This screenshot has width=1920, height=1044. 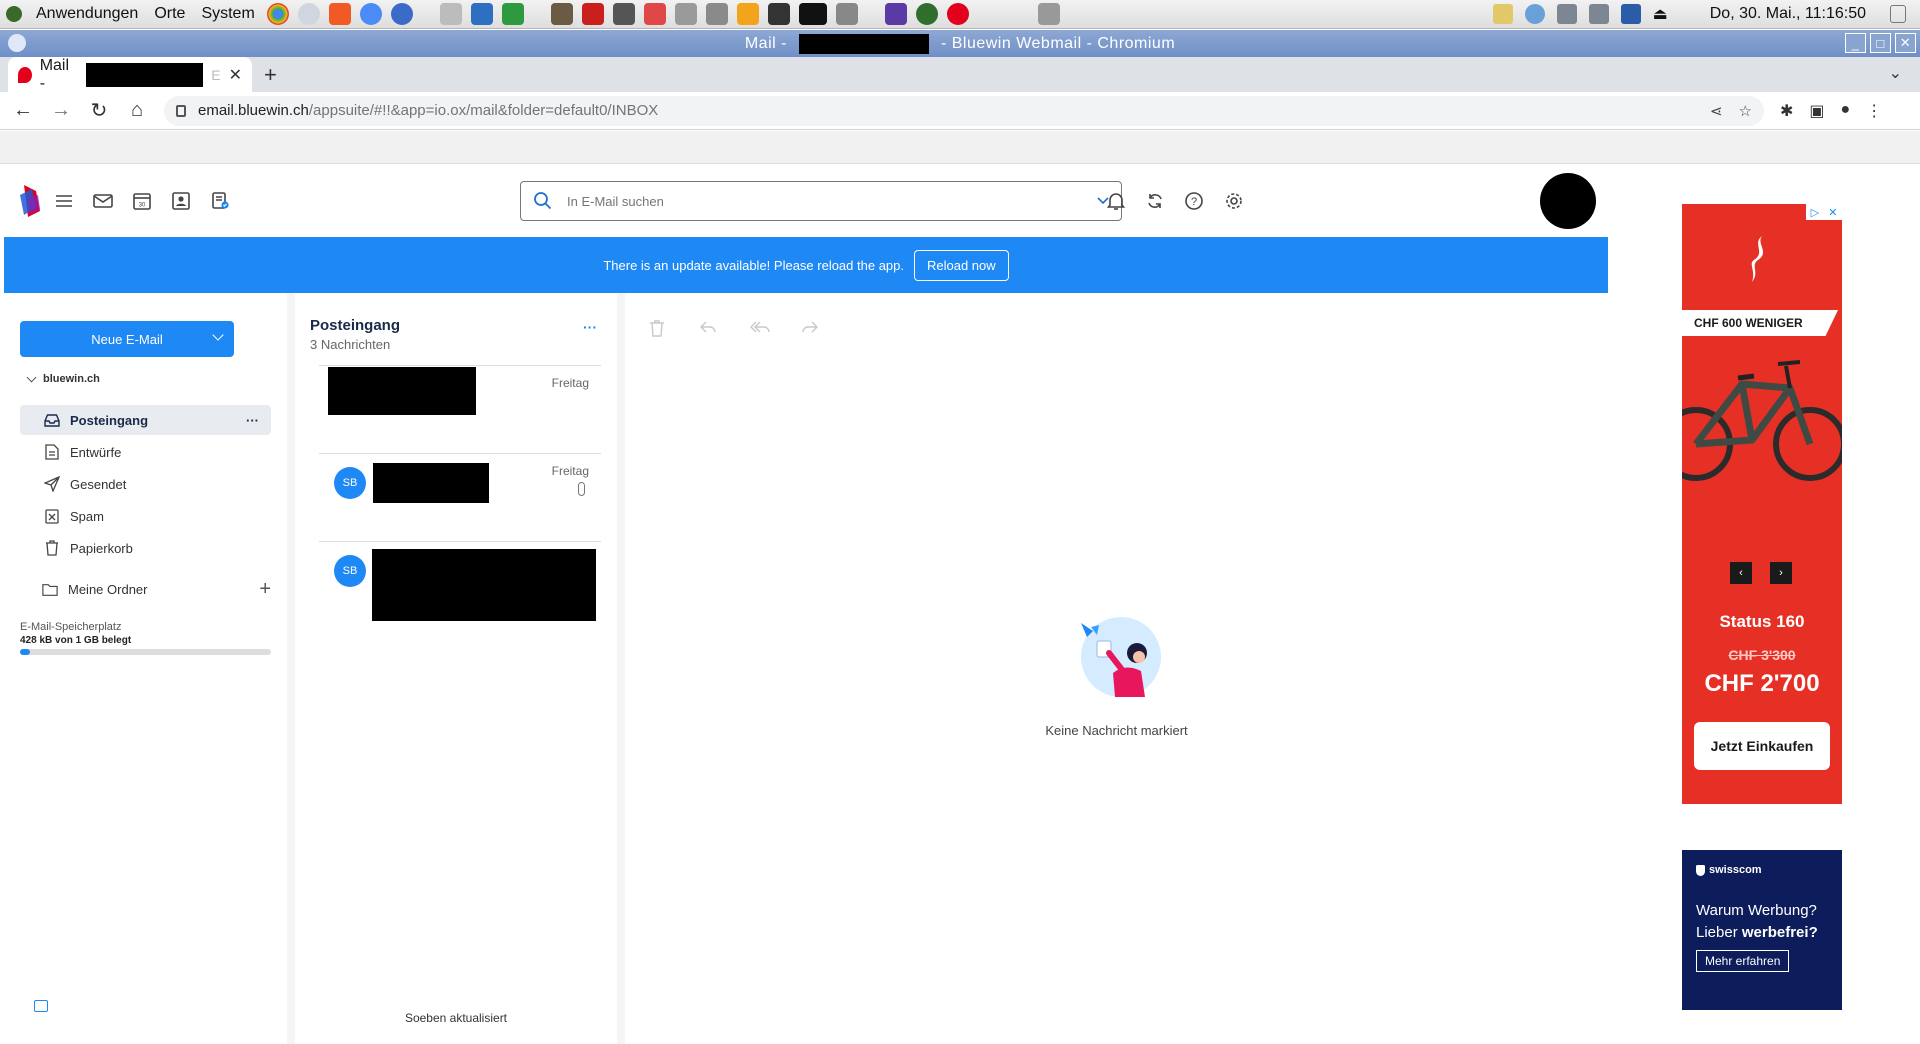 I want to click on mail-app-icon, so click(x=103, y=201).